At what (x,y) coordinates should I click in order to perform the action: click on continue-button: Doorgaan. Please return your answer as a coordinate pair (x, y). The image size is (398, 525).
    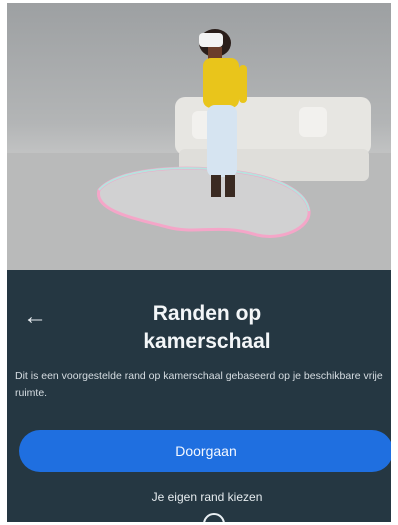
    Looking at the image, I should click on (205, 451).